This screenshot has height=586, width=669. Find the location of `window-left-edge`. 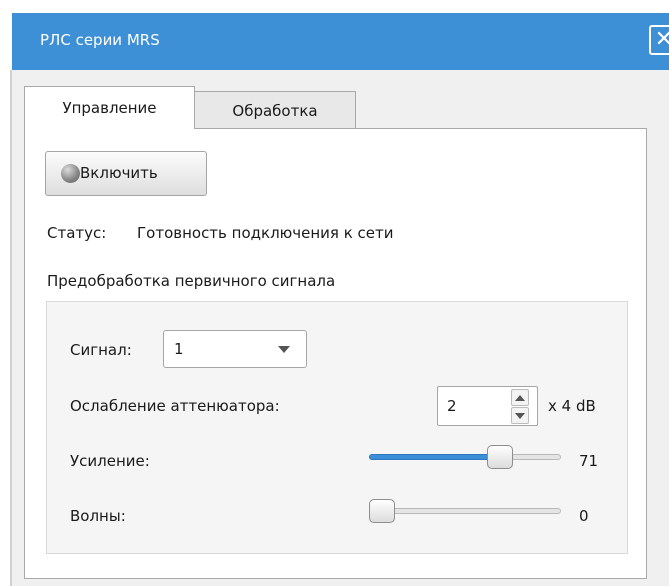

window-left-edge is located at coordinates (11, 328).